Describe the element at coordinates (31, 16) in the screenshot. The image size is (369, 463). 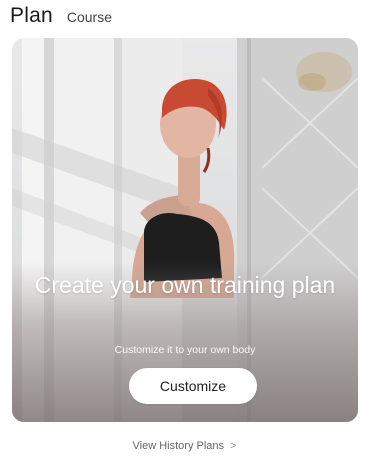
I see `tab-plan: Plan` at that location.